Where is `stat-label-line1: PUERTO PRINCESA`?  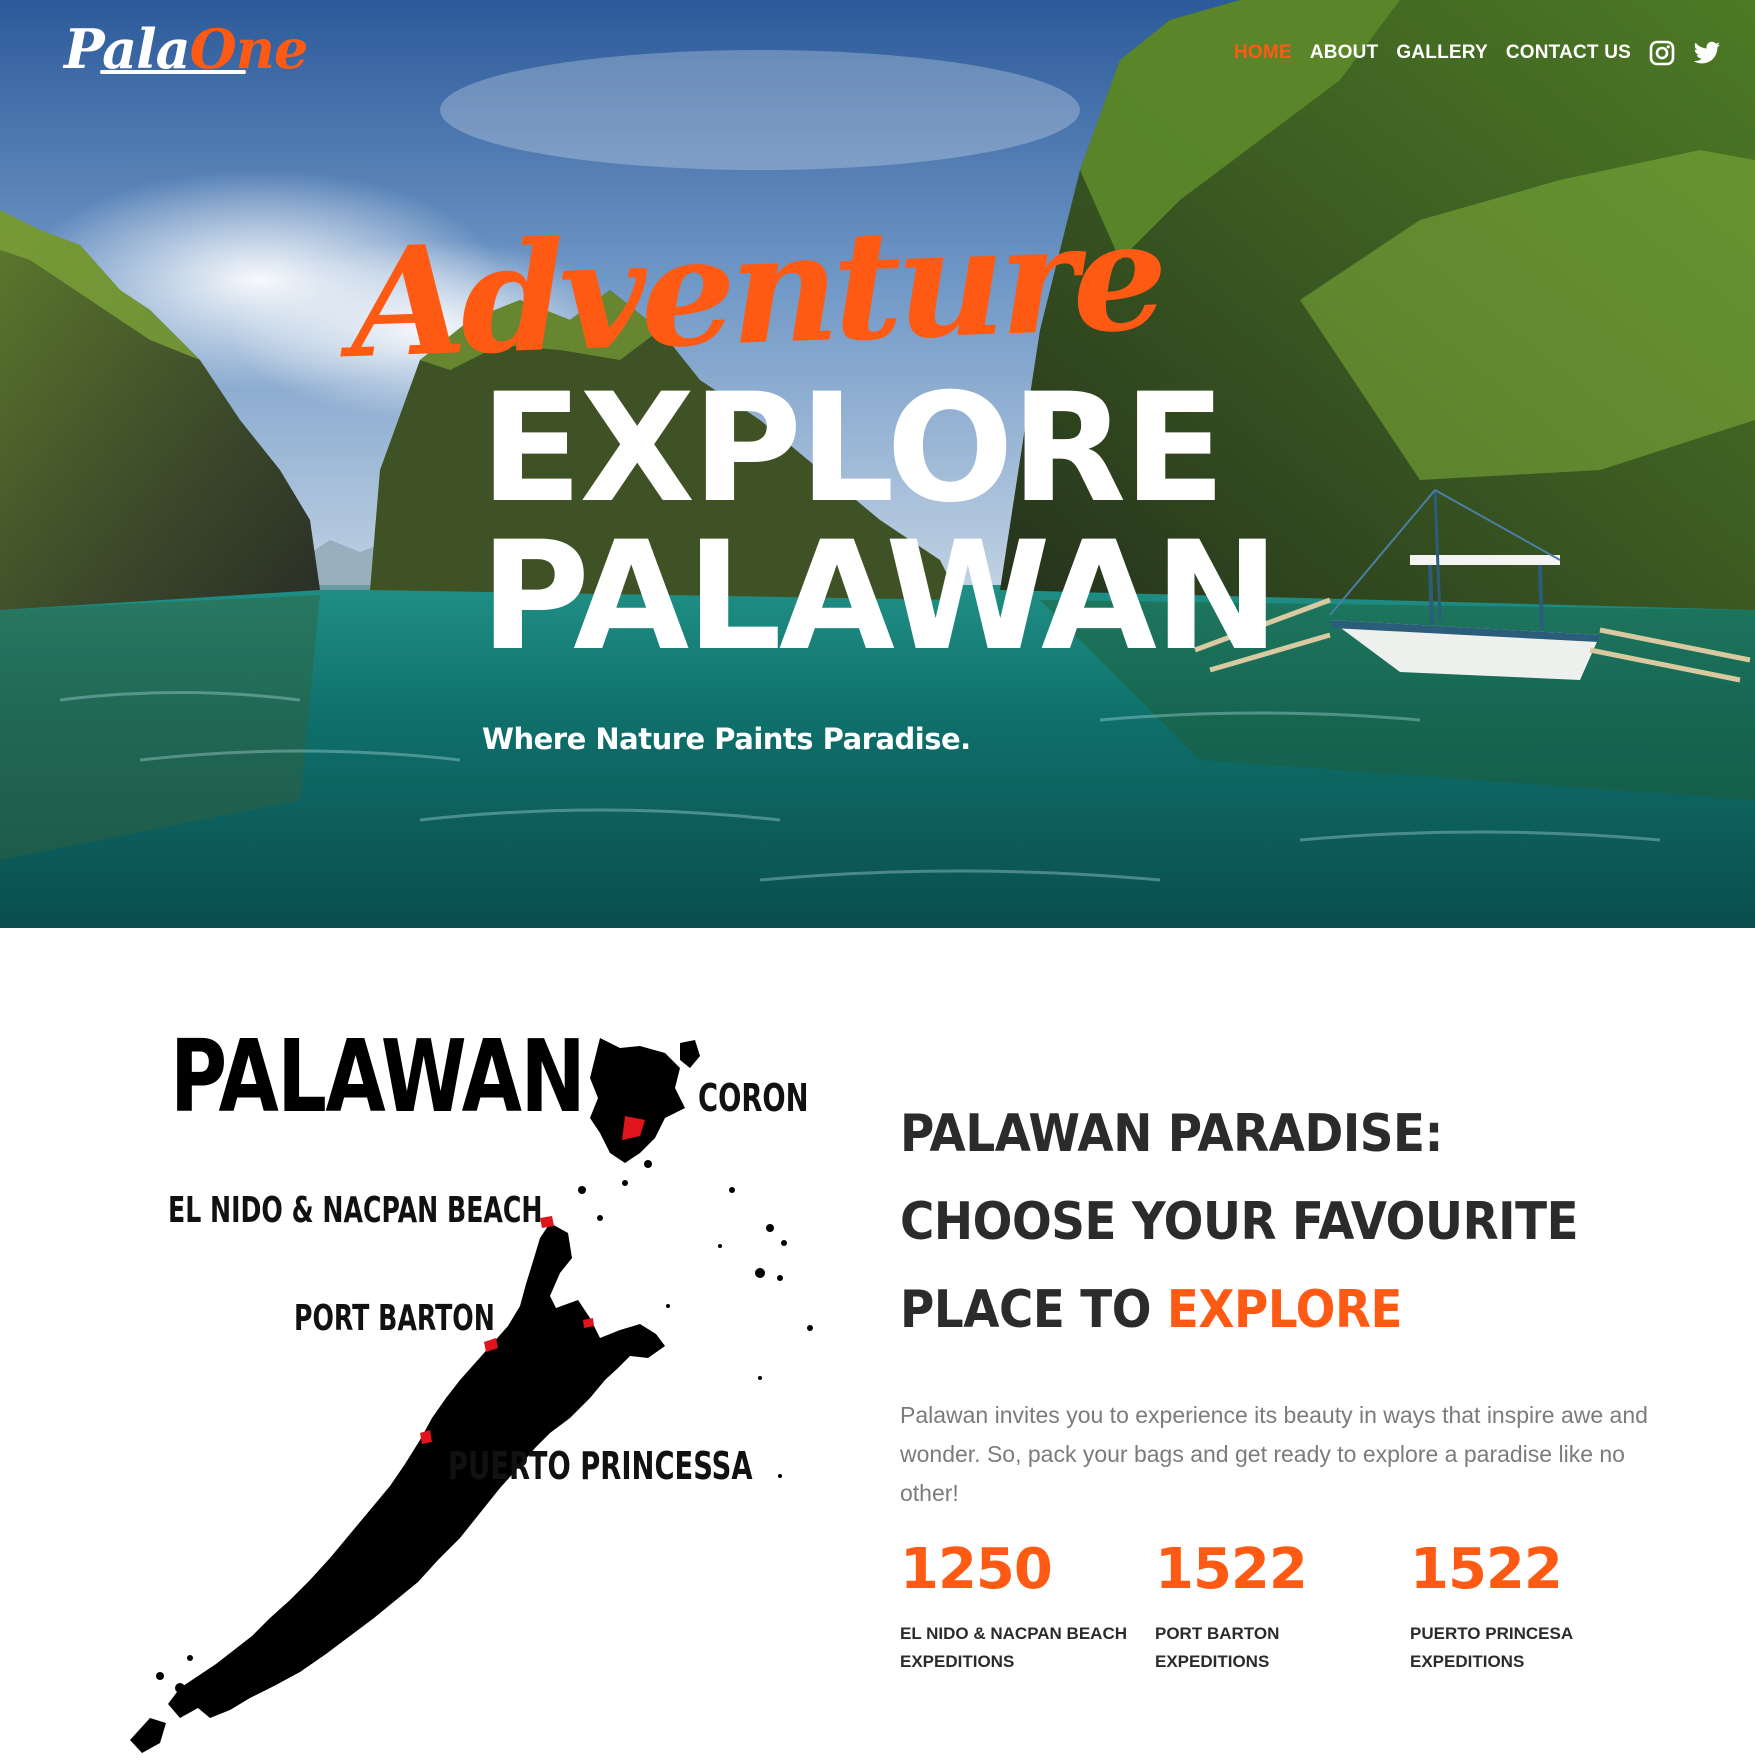
stat-label-line1: PUERTO PRINCESA is located at coordinates (1492, 1633).